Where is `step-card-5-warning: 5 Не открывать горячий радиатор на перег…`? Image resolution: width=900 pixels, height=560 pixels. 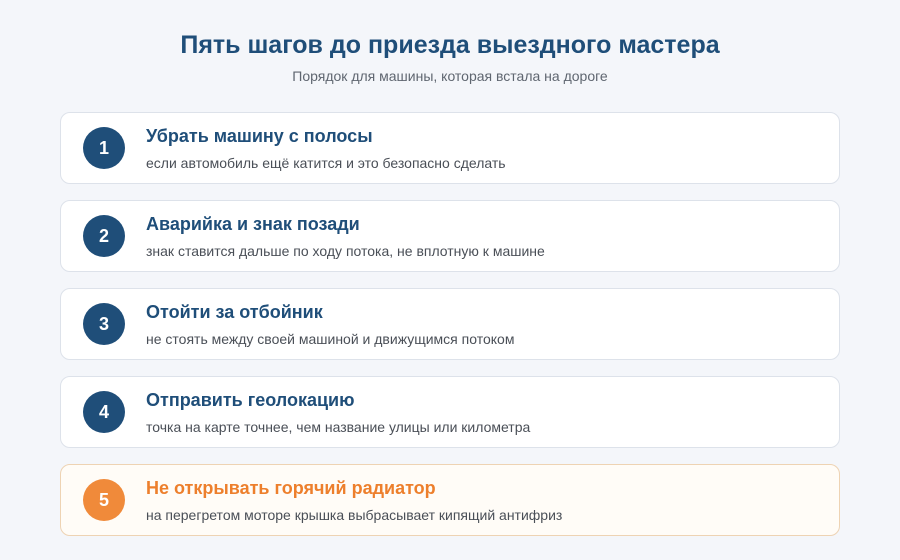 step-card-5-warning: 5 Не открывать горячий радиатор на перег… is located at coordinates (450, 500).